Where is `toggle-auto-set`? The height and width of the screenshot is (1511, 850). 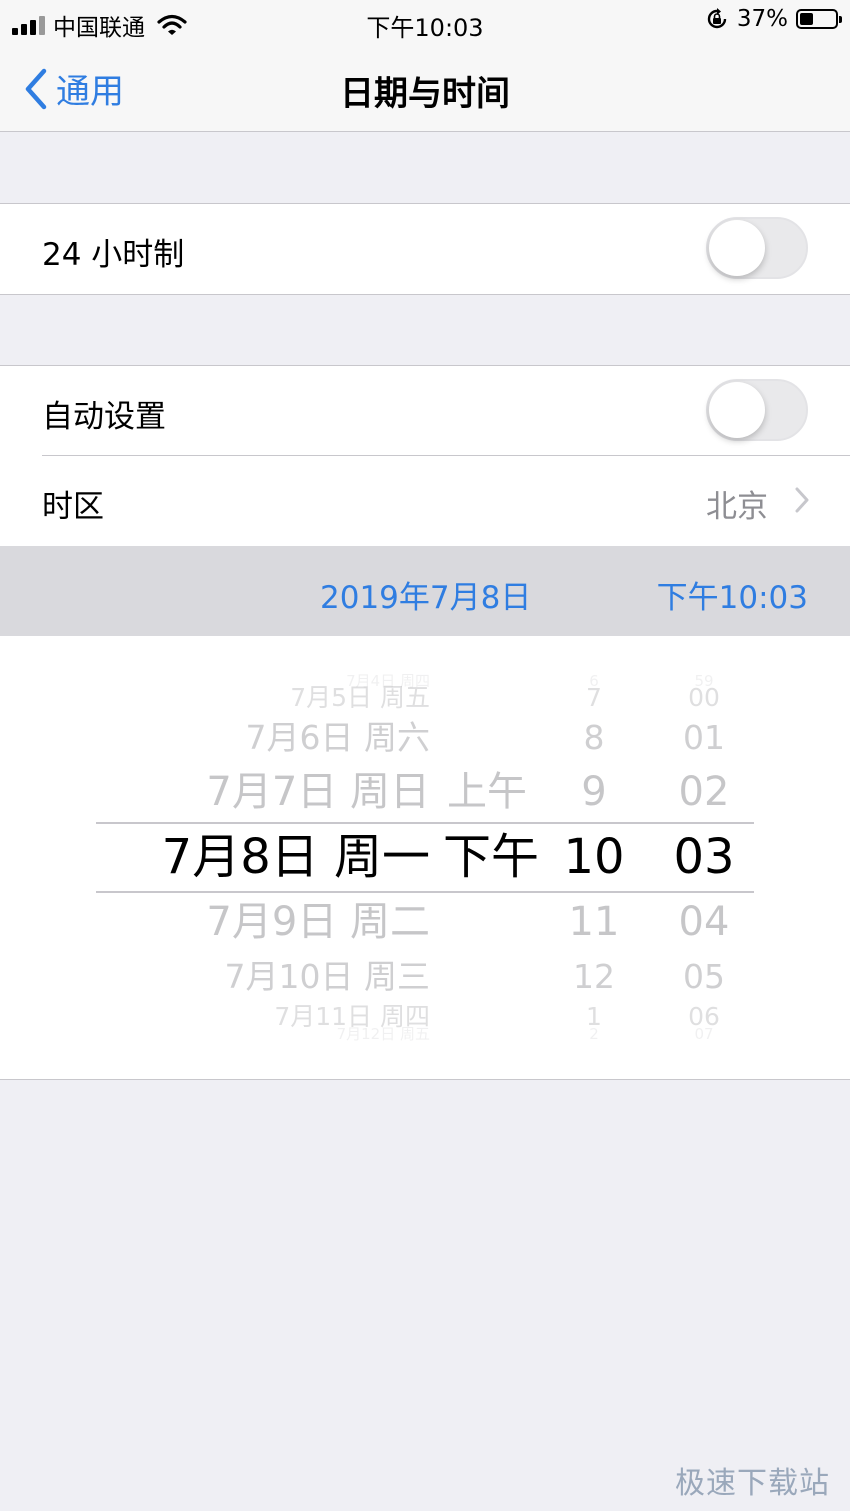
toggle-auto-set is located at coordinates (757, 410).